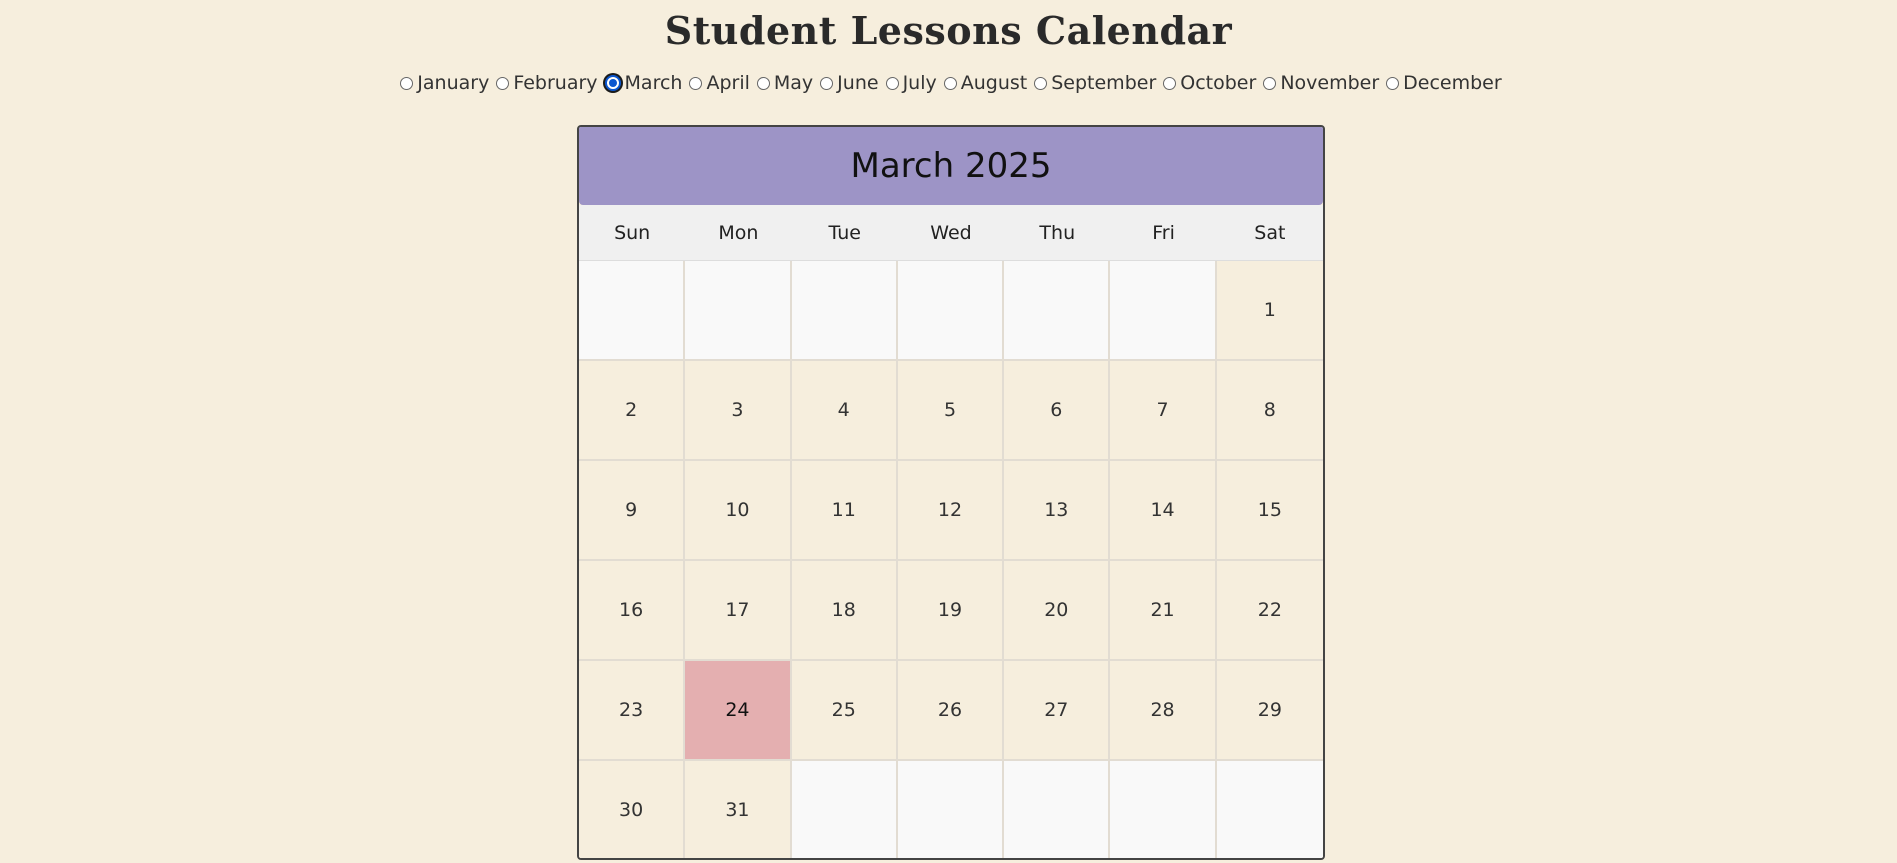  What do you see at coordinates (1163, 411) in the screenshot?
I see `day-cell: 7` at bounding box center [1163, 411].